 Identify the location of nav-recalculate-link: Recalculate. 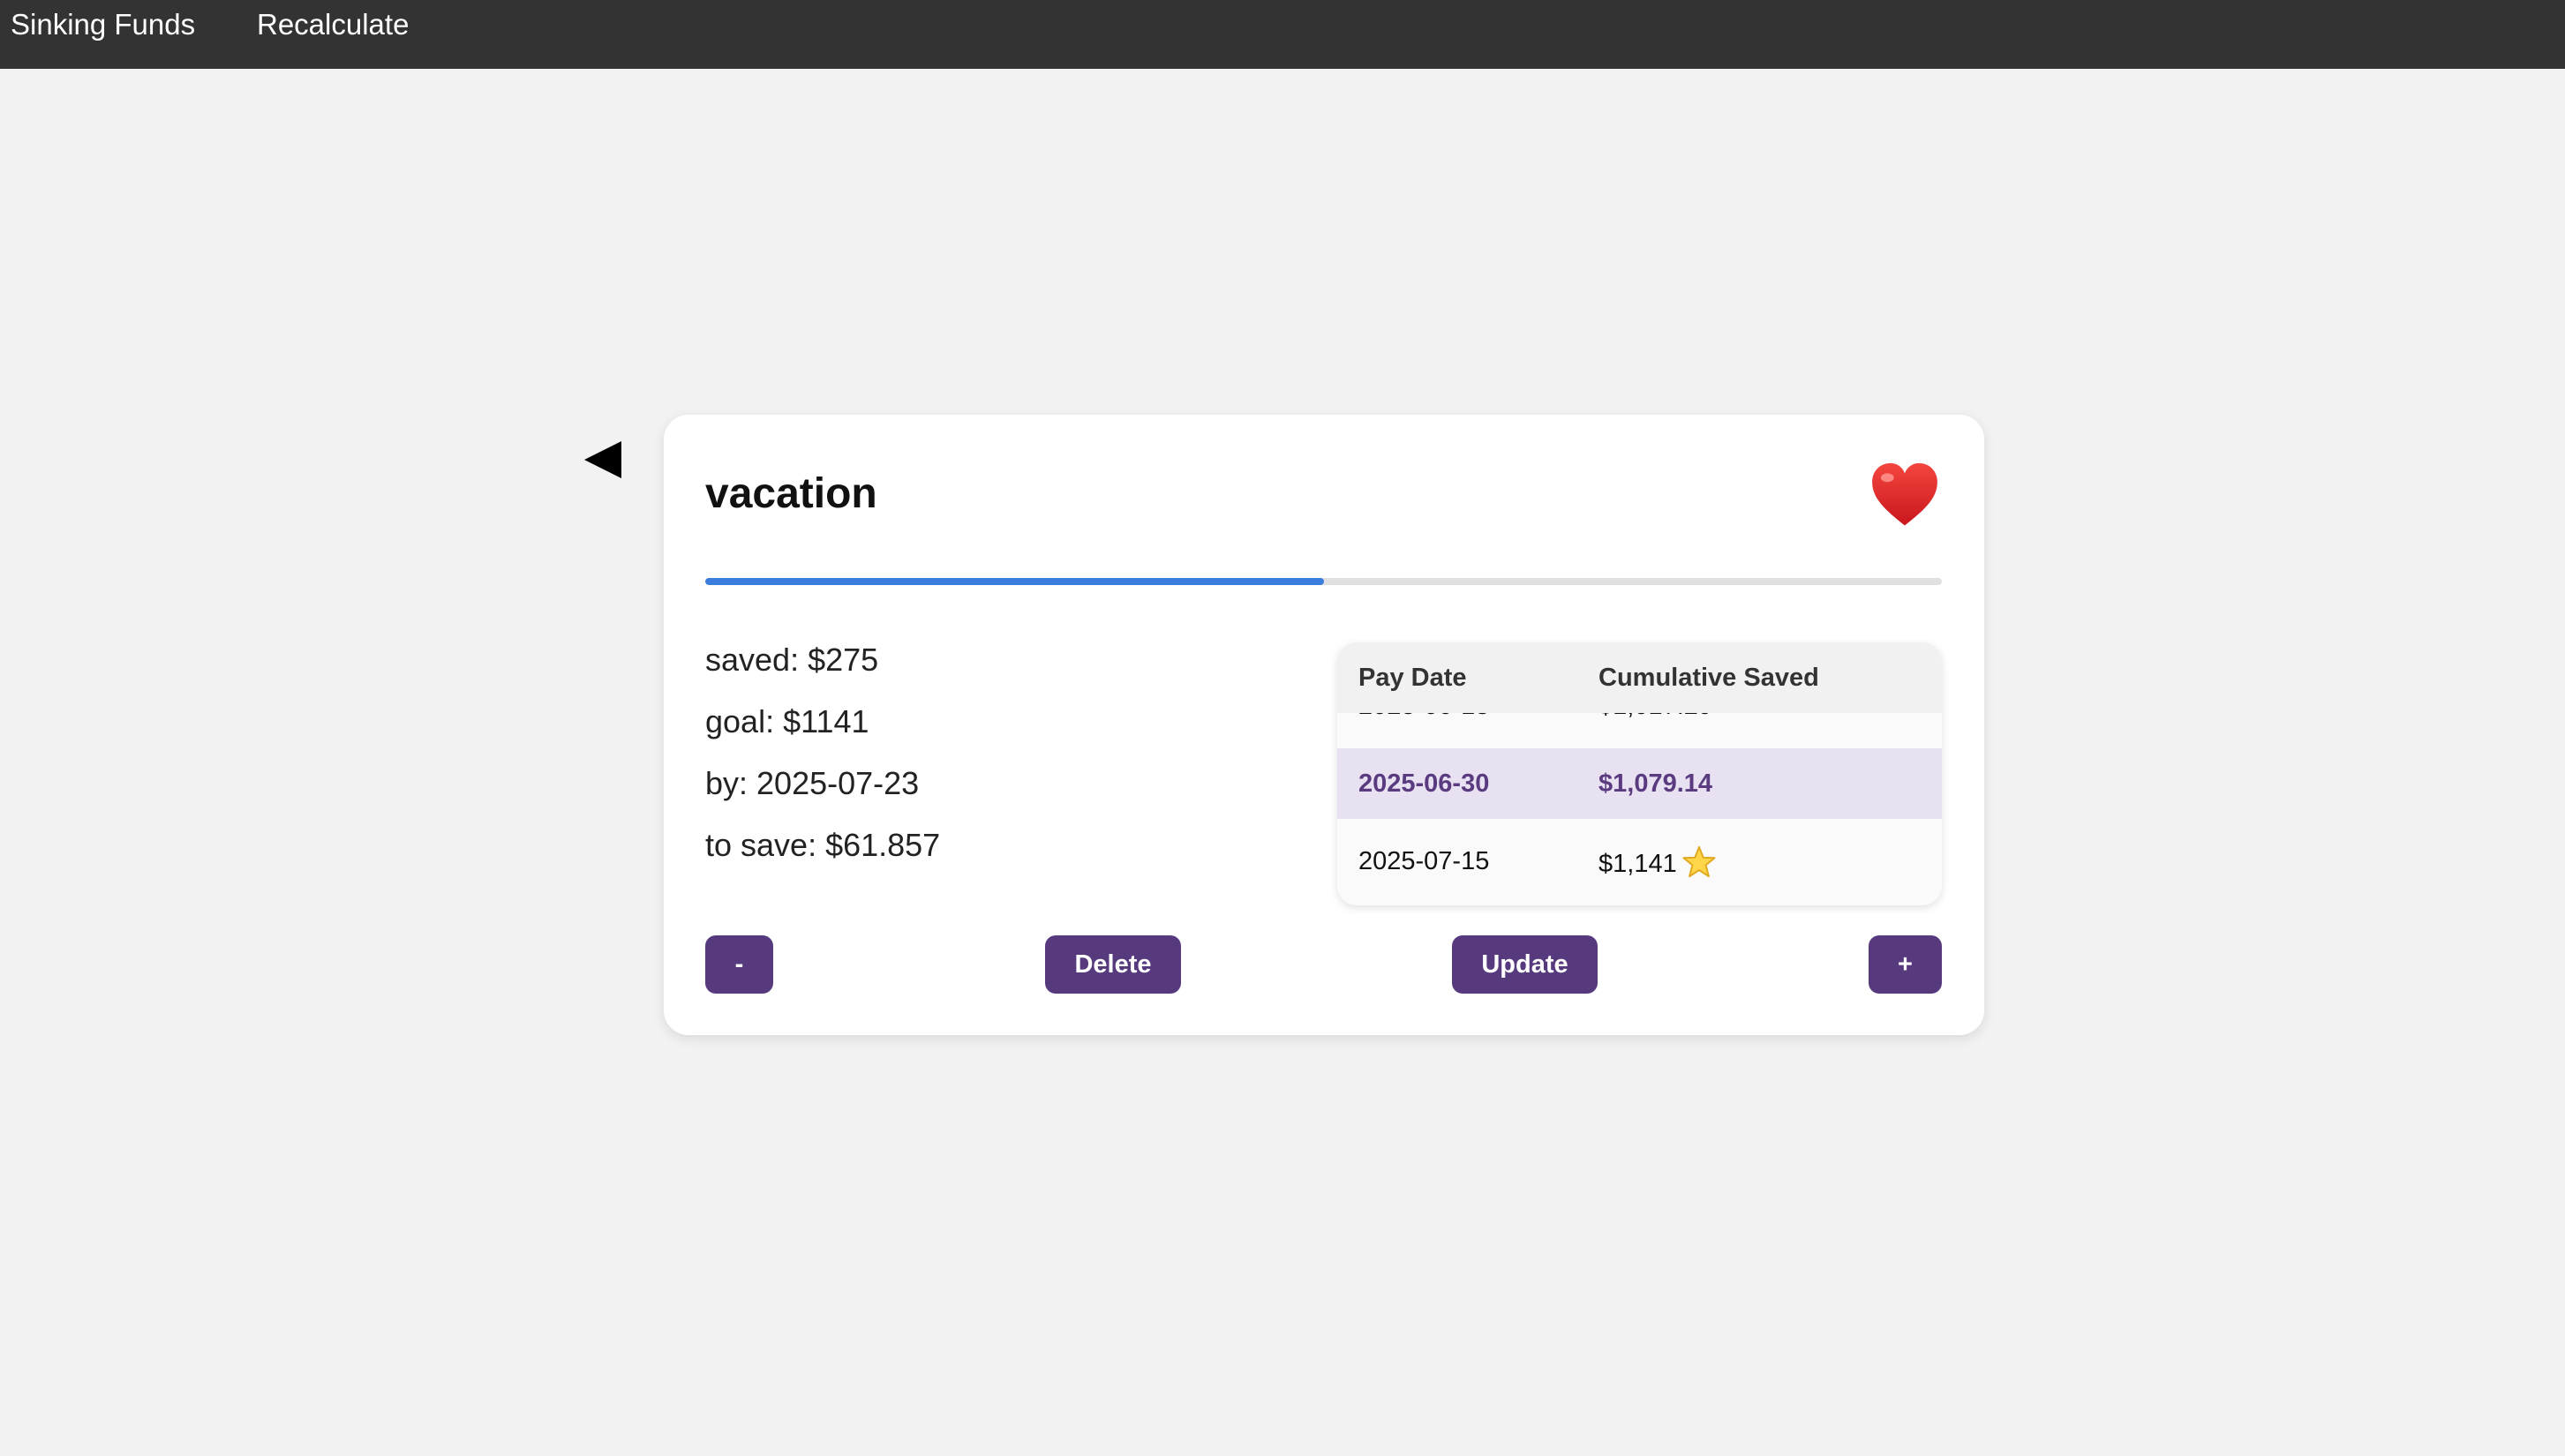
(333, 24).